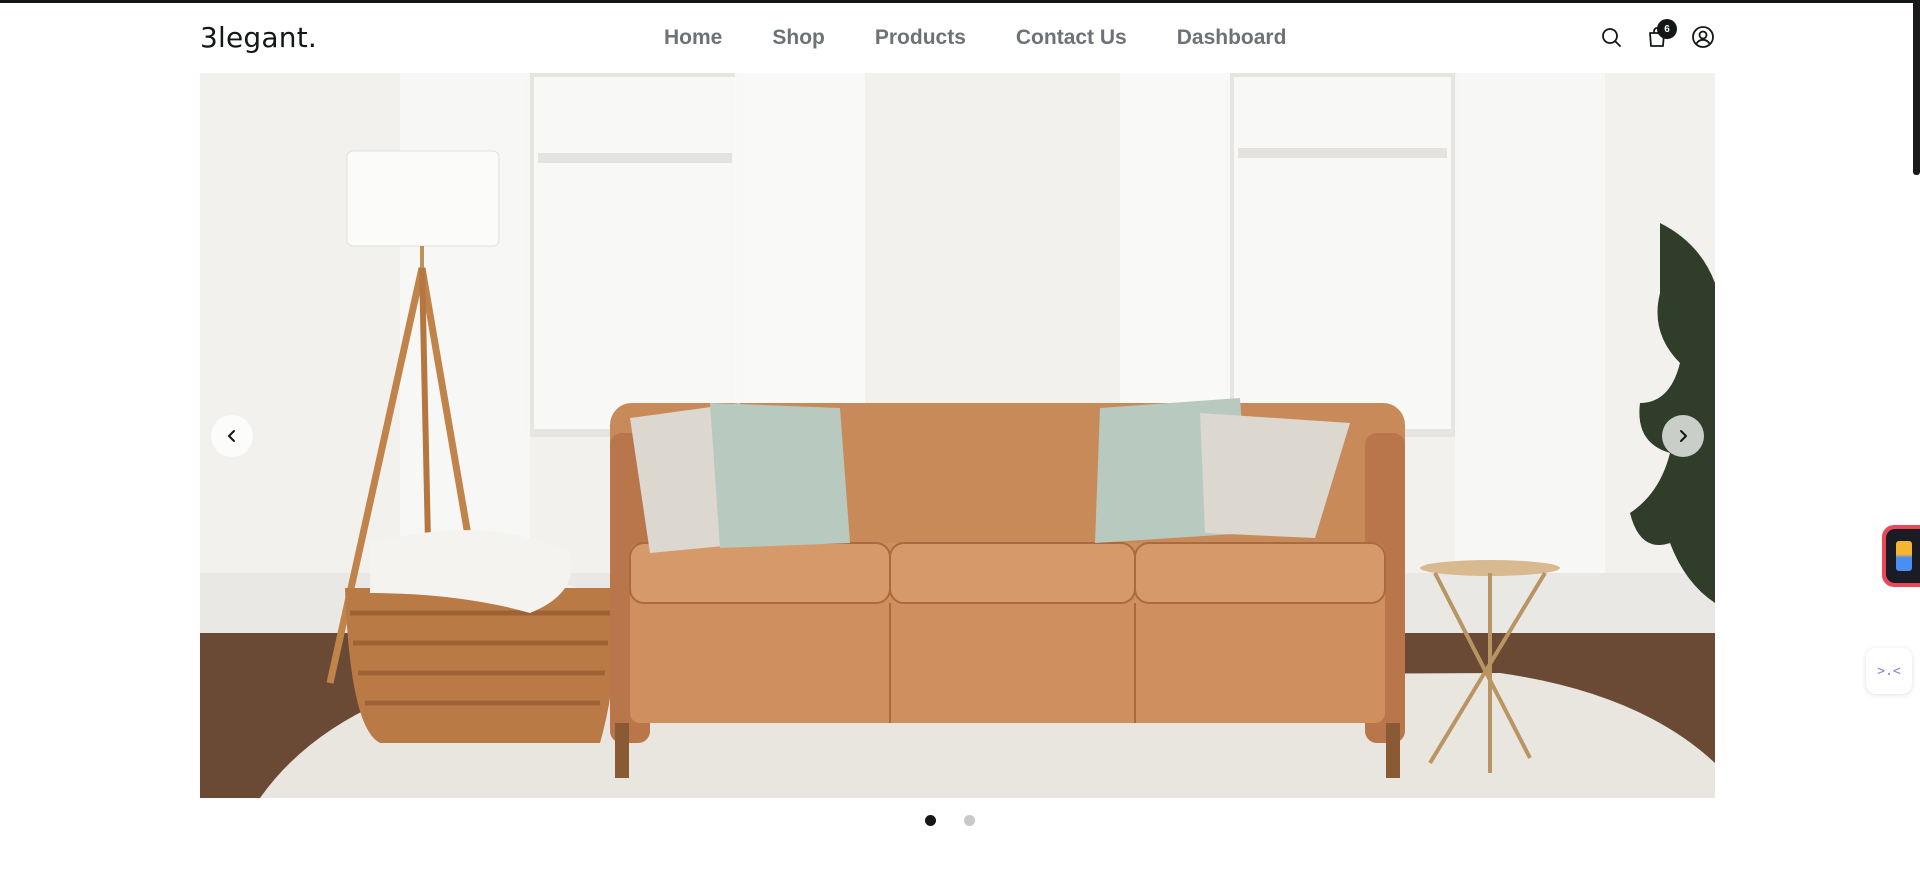  Describe the element at coordinates (975, 38) in the screenshot. I see `main-nav: Home Shop Products Contact Us Dashboard` at that location.